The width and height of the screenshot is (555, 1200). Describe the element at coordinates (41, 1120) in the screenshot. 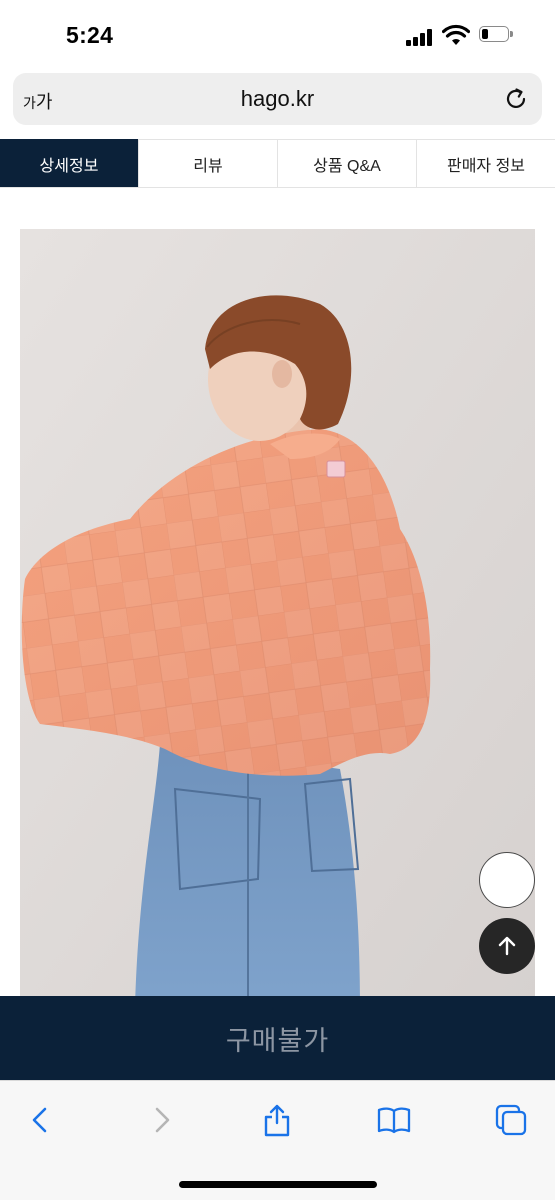

I see `back-chevron-icon` at that location.